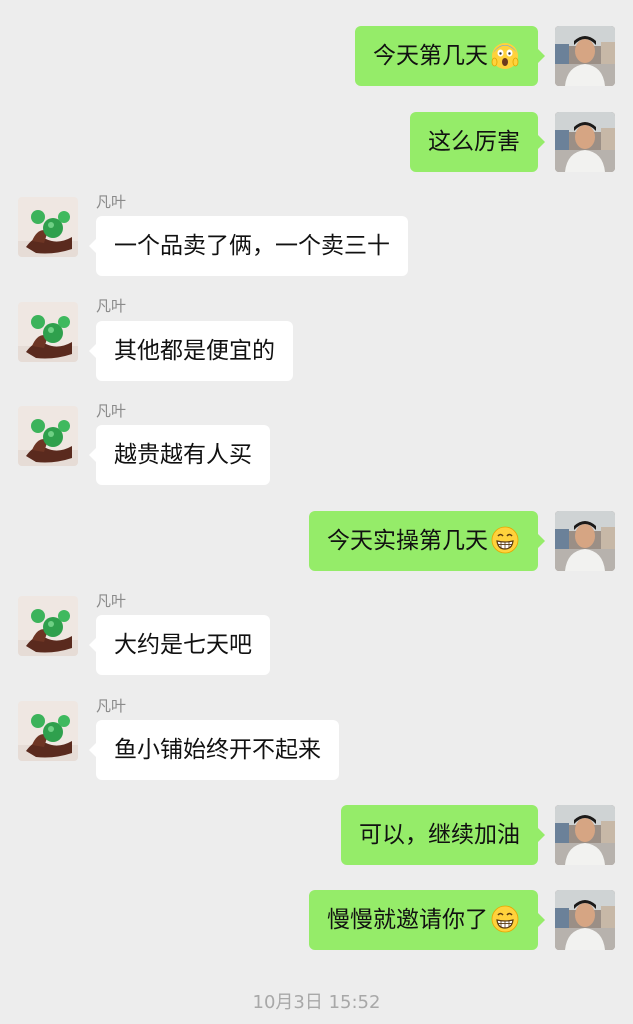  I want to click on outgoing-message-bubble: 可以，继续加油, so click(443, 835).